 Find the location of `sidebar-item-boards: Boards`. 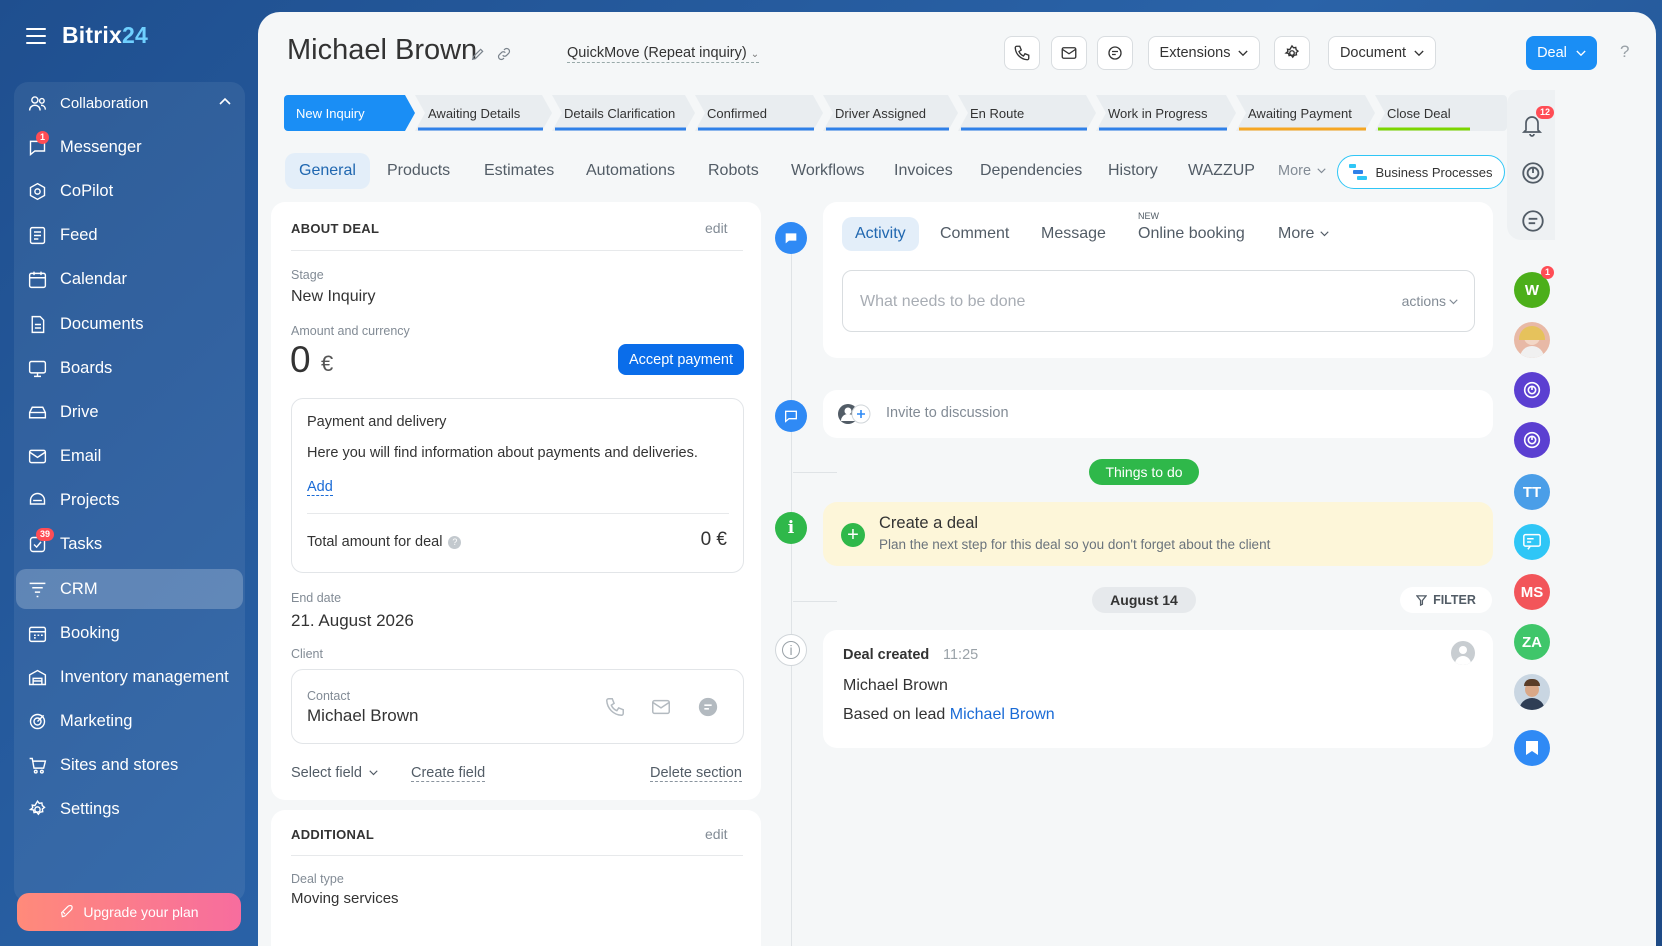

sidebar-item-boards: Boards is located at coordinates (129, 368).